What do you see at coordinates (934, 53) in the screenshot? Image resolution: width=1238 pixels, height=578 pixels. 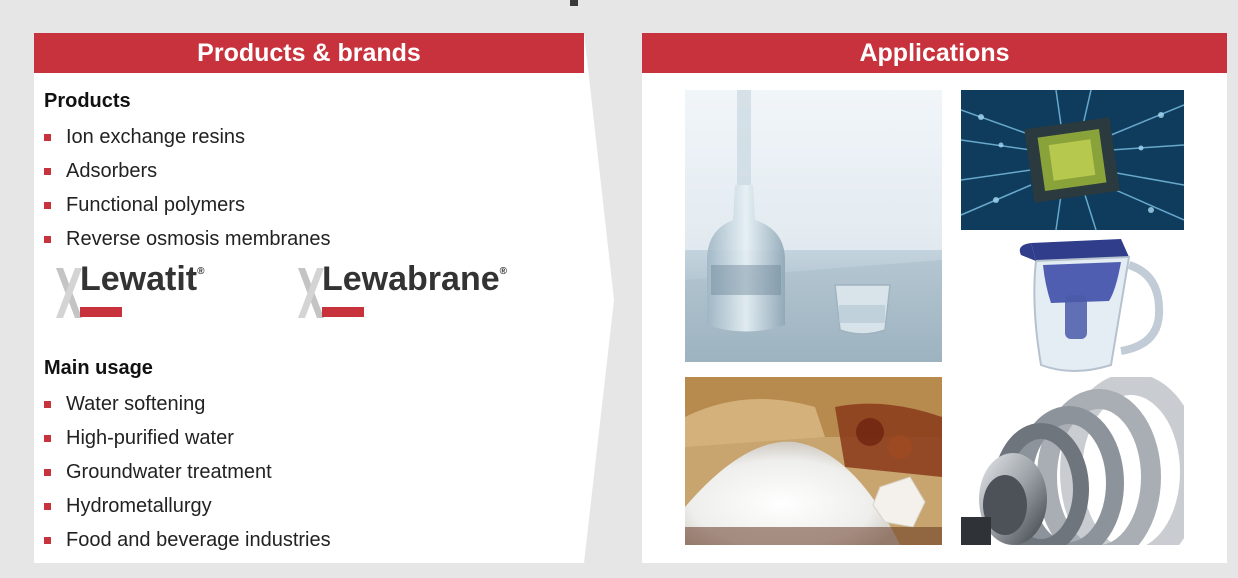 I see `applications-header: Applications` at bounding box center [934, 53].